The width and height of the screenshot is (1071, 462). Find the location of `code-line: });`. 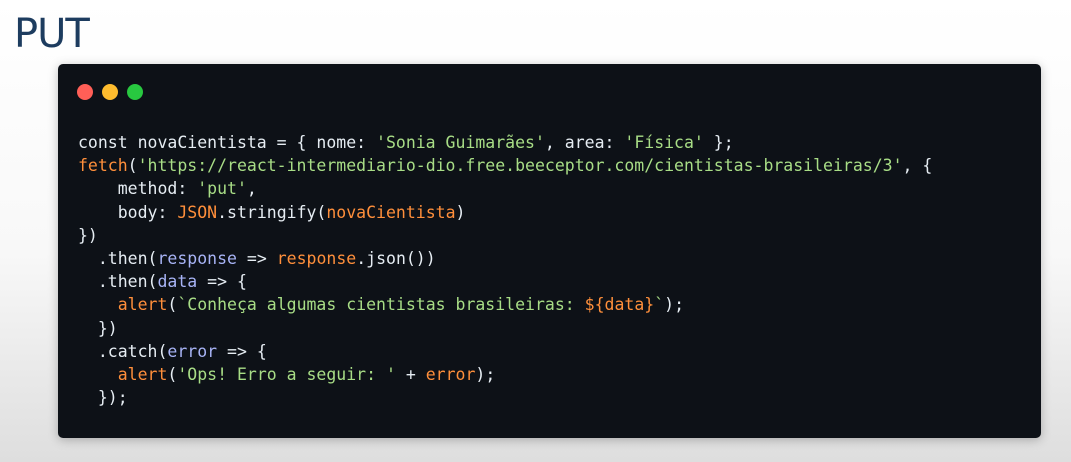

code-line: }); is located at coordinates (505, 397).